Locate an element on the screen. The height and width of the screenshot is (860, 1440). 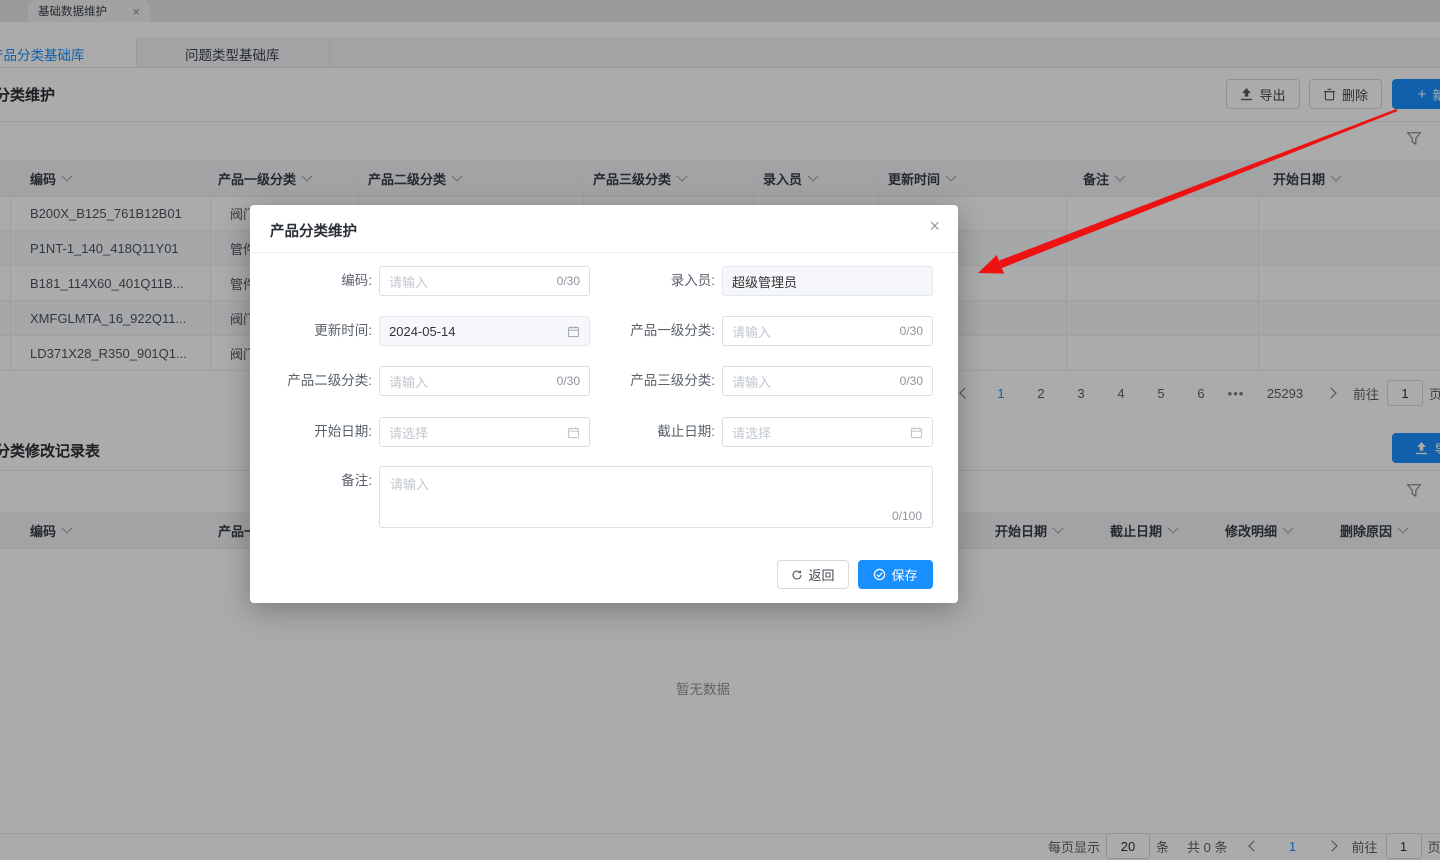
level3-field-label: 产品三级分类: is located at coordinates (672, 380).